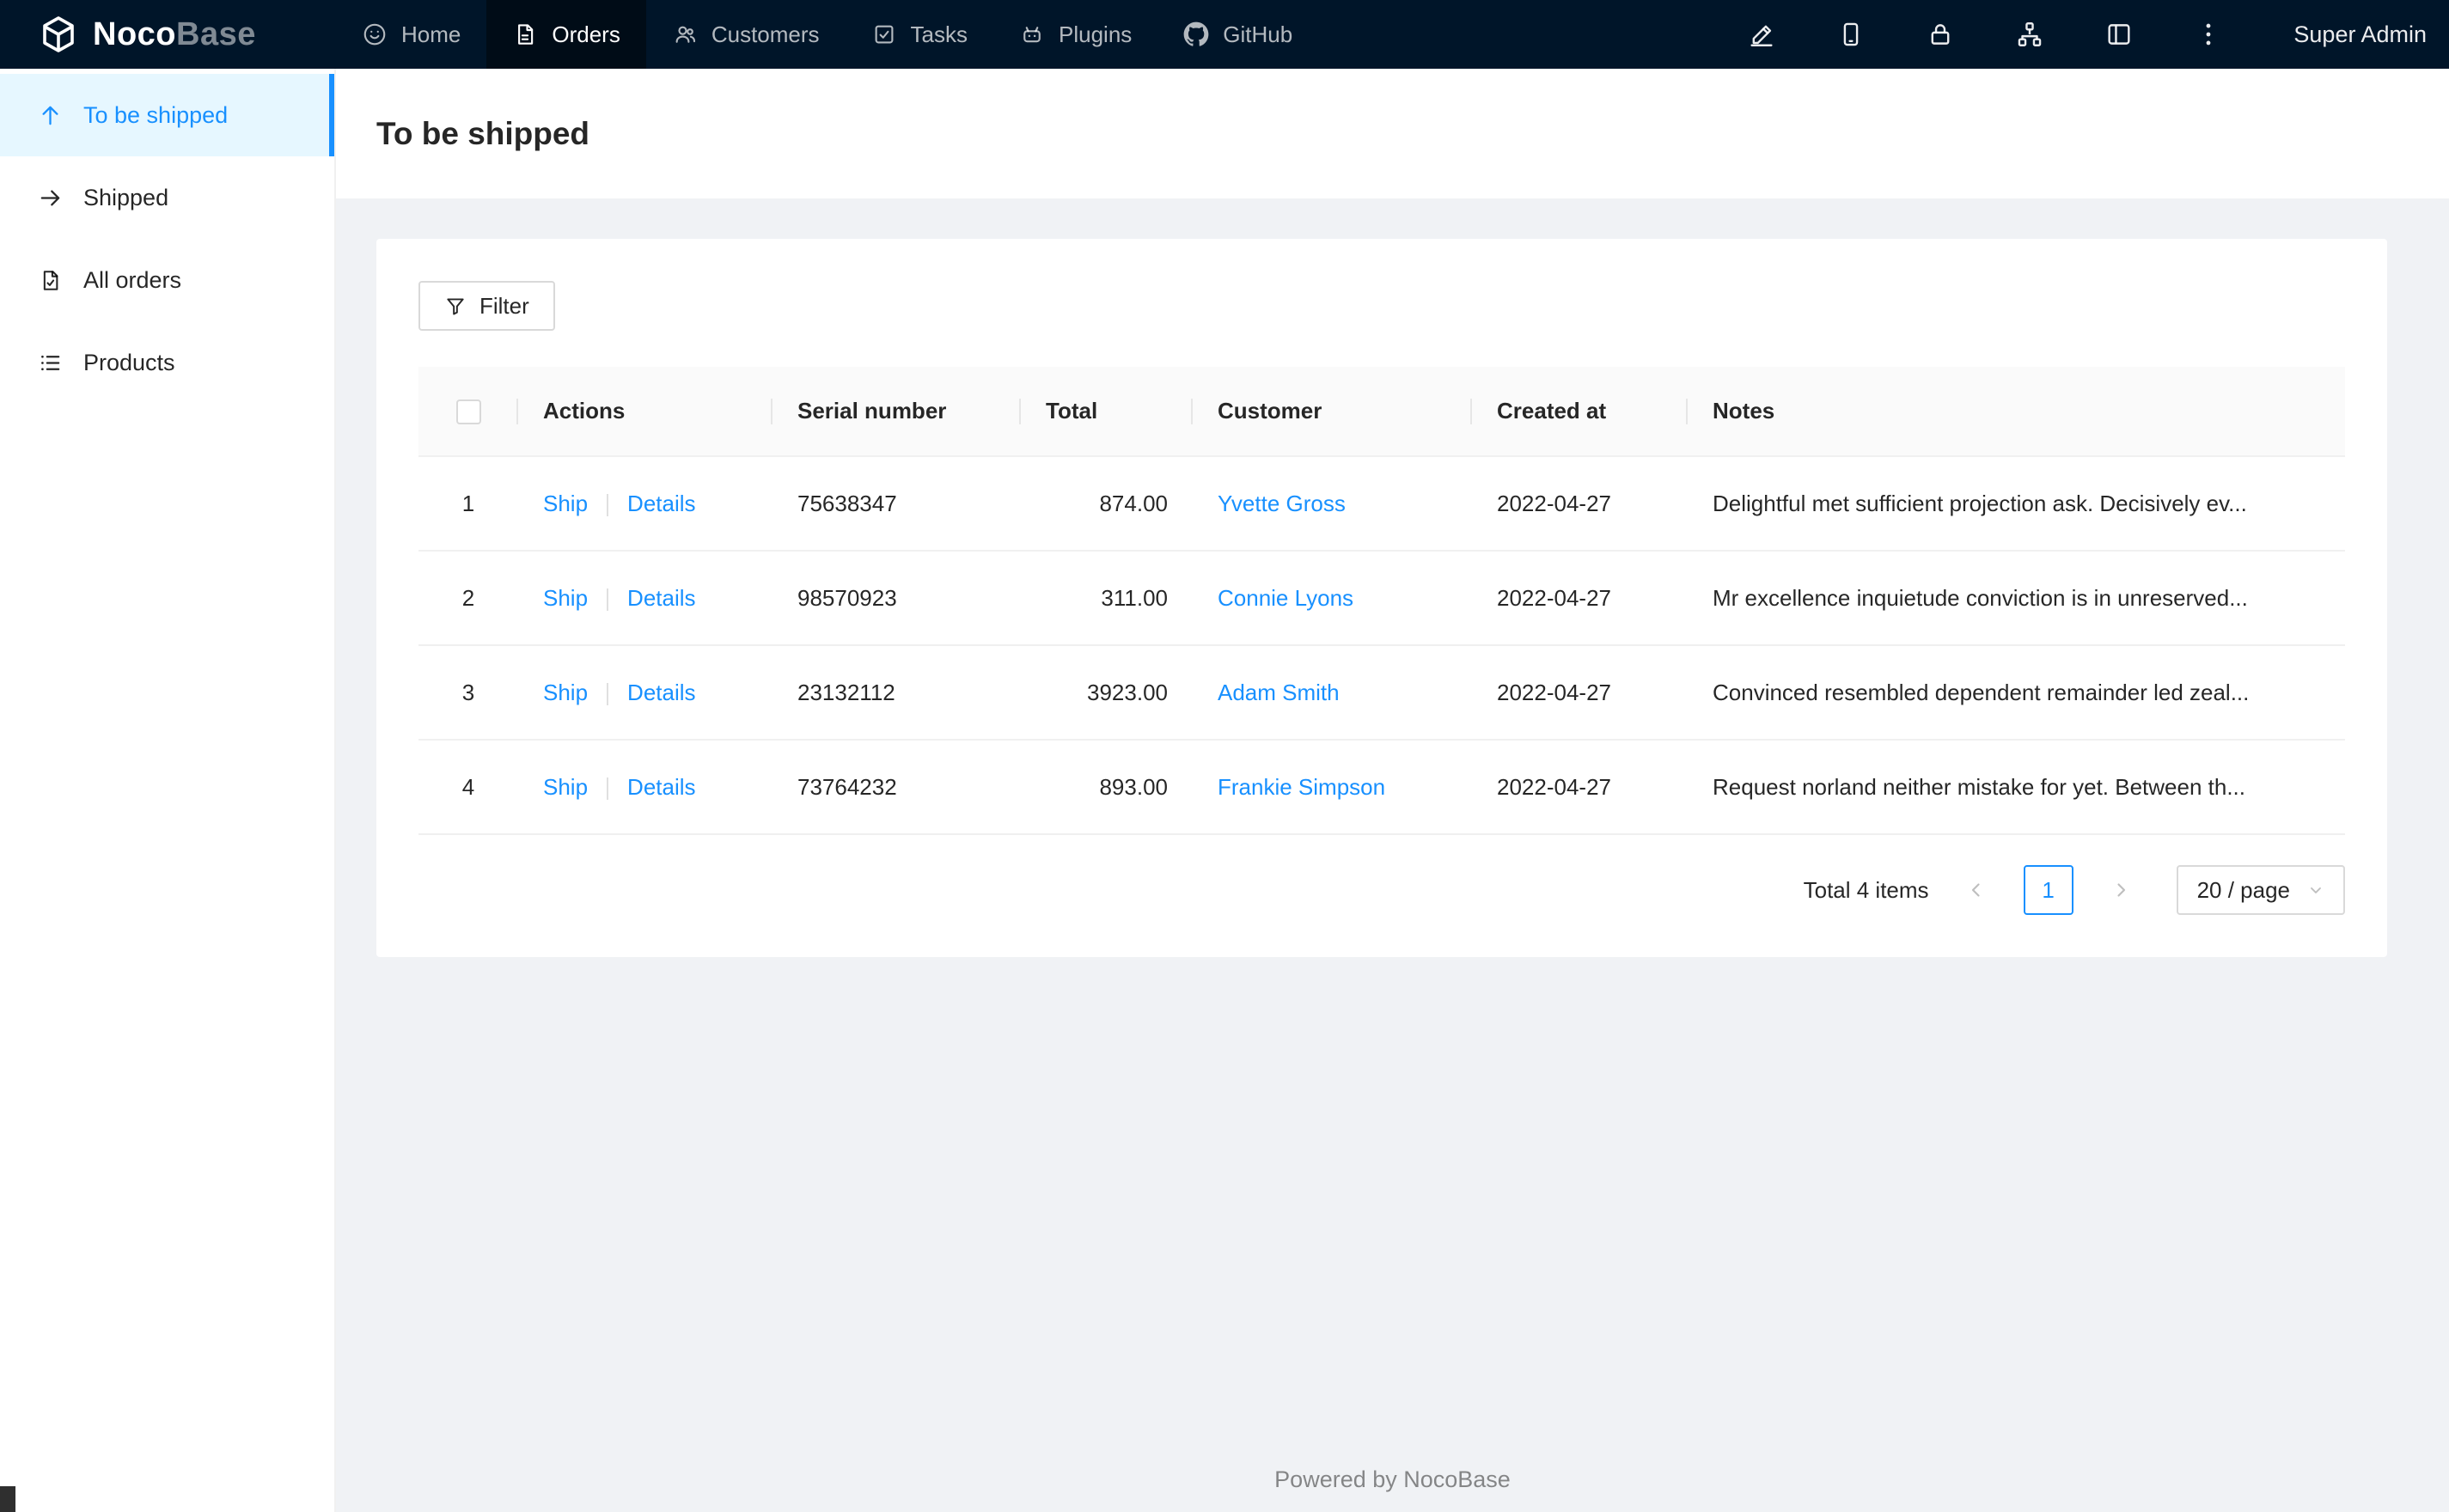 This screenshot has width=2449, height=1512. I want to click on more-ellipsis-icon, so click(2208, 34).